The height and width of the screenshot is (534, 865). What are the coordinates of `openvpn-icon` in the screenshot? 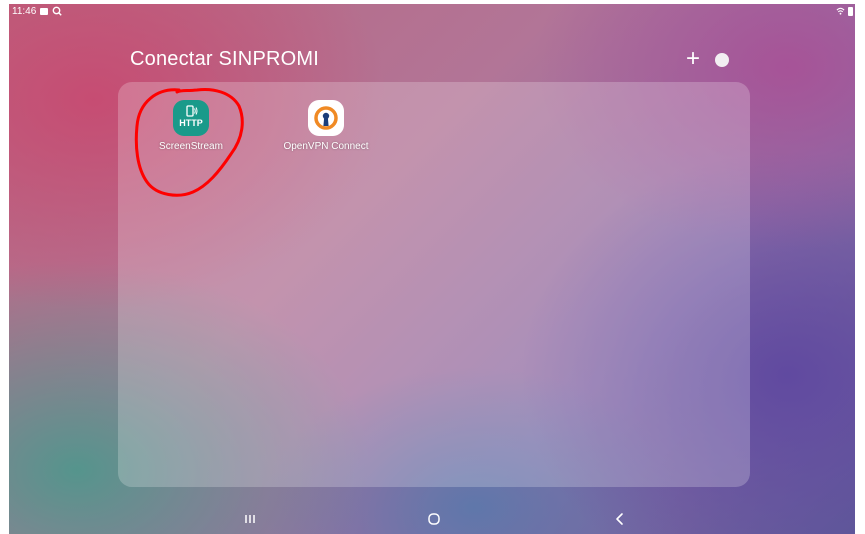 It's located at (326, 118).